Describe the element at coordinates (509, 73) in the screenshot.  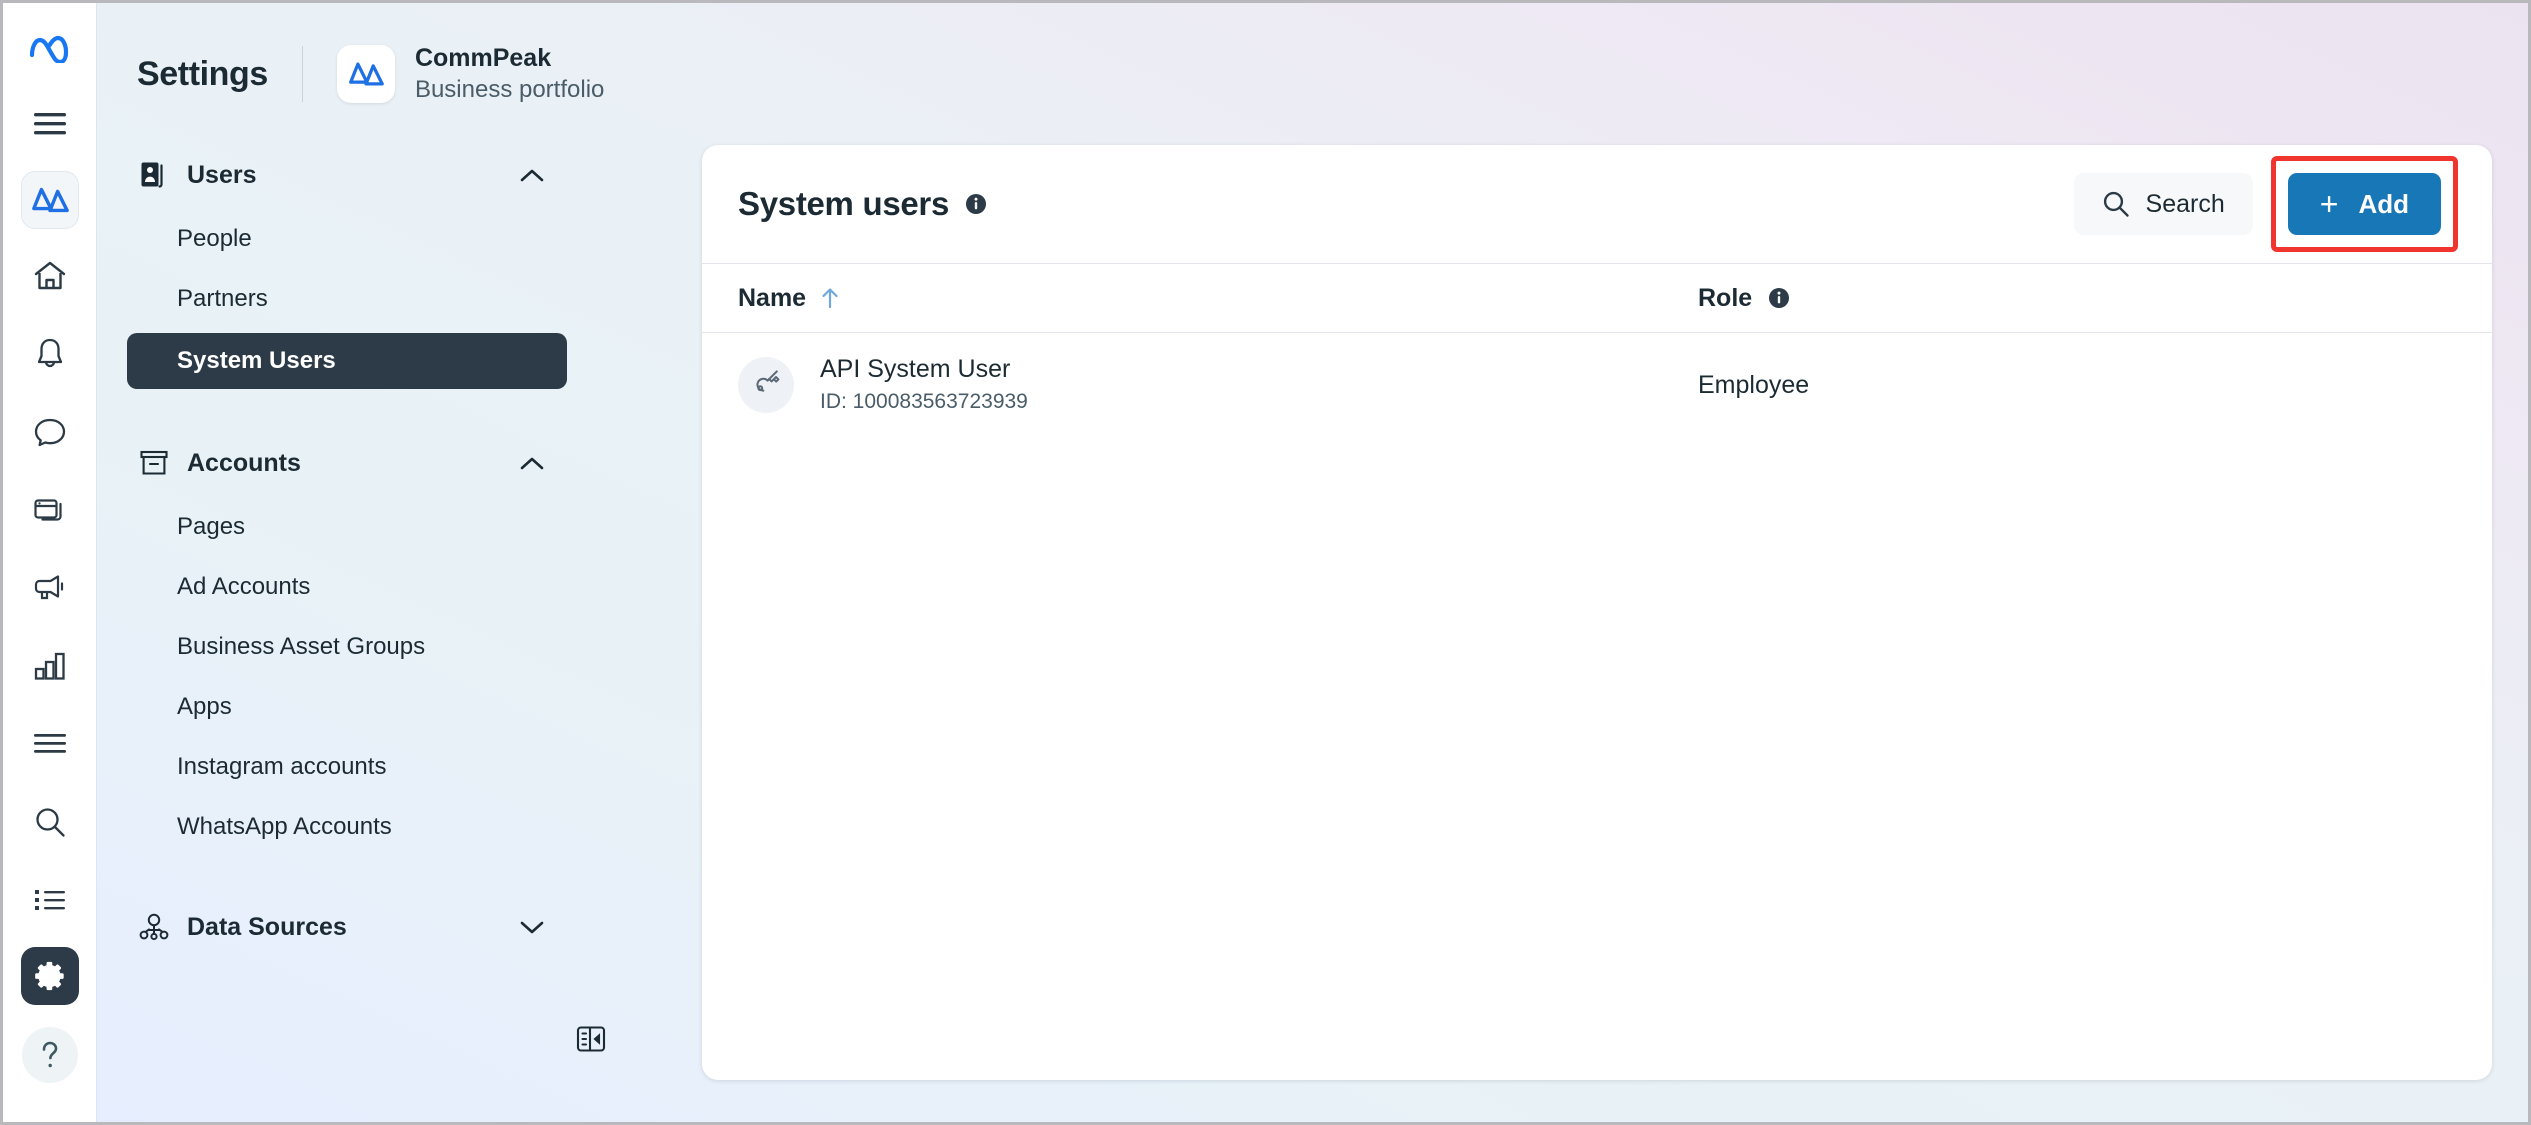
I see `brand-text-block: CommPeak Business portfolio` at that location.